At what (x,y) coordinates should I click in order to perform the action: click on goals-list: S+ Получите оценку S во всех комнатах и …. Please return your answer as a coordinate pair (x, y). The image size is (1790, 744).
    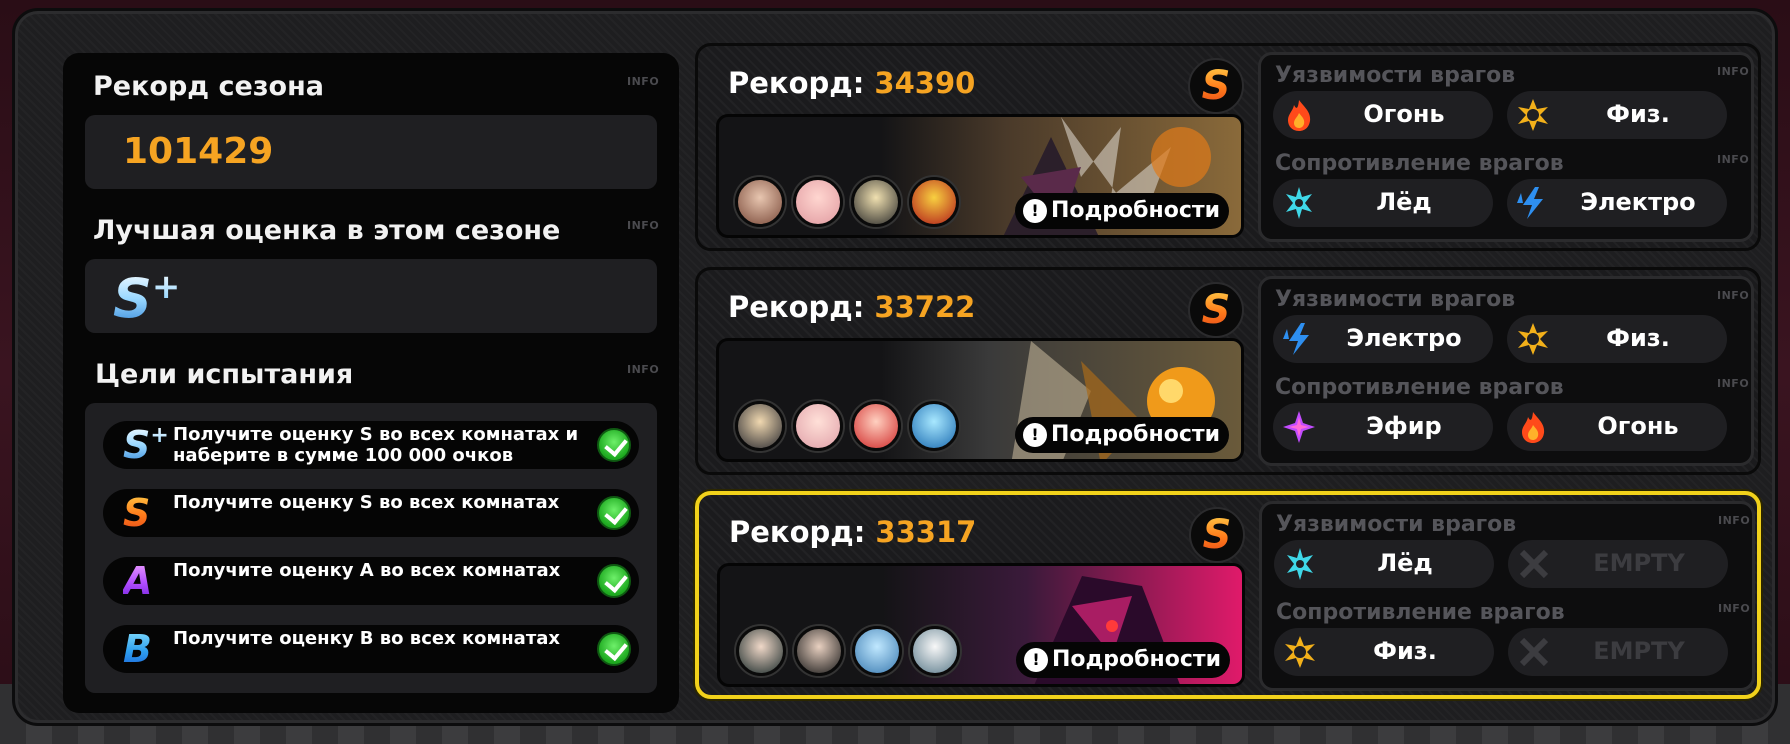
    Looking at the image, I should click on (371, 548).